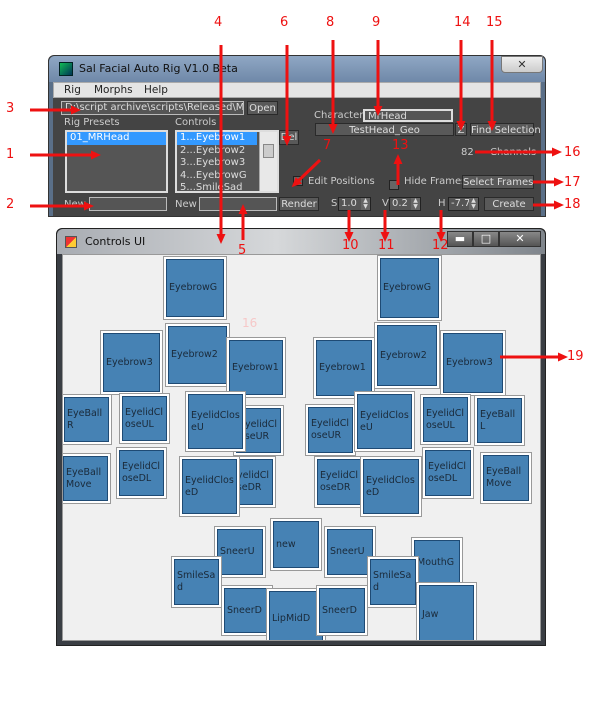 The image size is (600, 703). What do you see at coordinates (116, 138) in the screenshot?
I see `list-item: 01_MRHead` at bounding box center [116, 138].